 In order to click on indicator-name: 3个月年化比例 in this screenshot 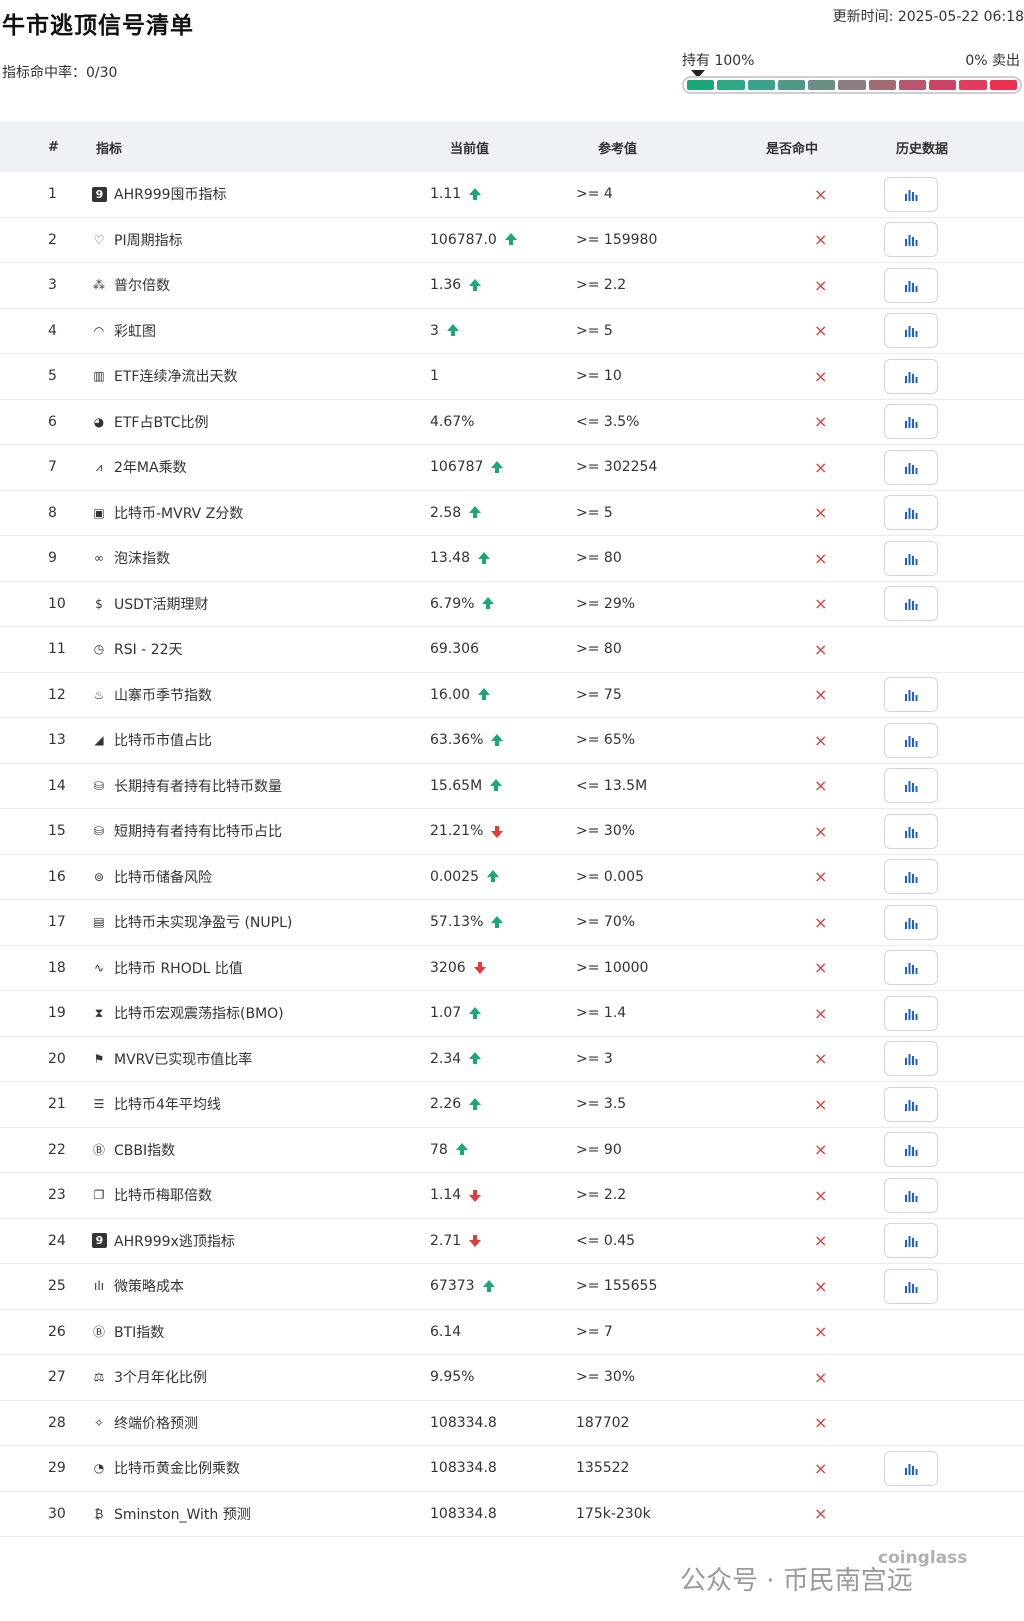, I will do `click(160, 1377)`.